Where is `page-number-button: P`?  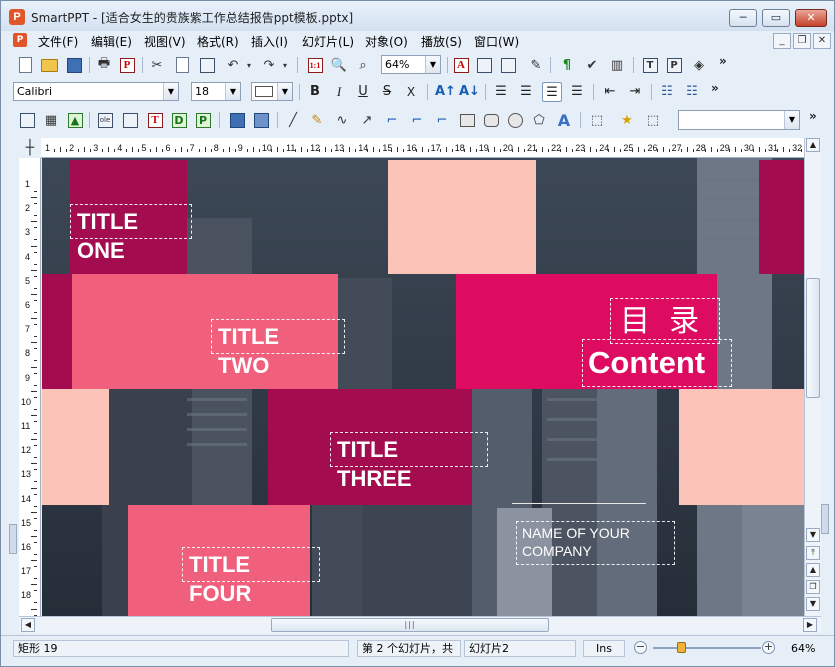
page-number-button: P is located at coordinates (203, 120).